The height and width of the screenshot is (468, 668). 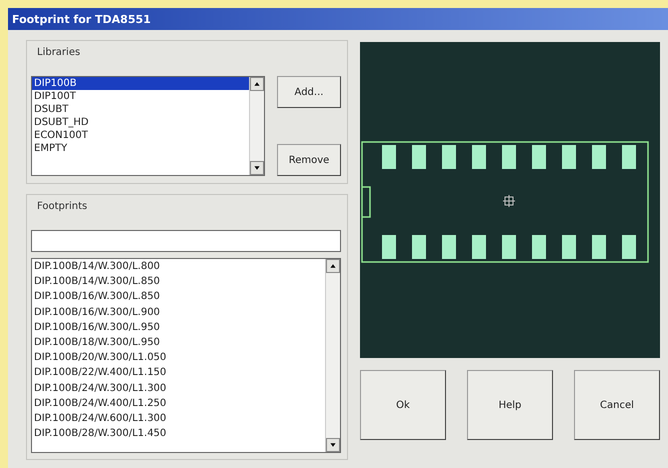 I want to click on footprint-item: DIP.100B/14/W.300/L.800, so click(x=178, y=266).